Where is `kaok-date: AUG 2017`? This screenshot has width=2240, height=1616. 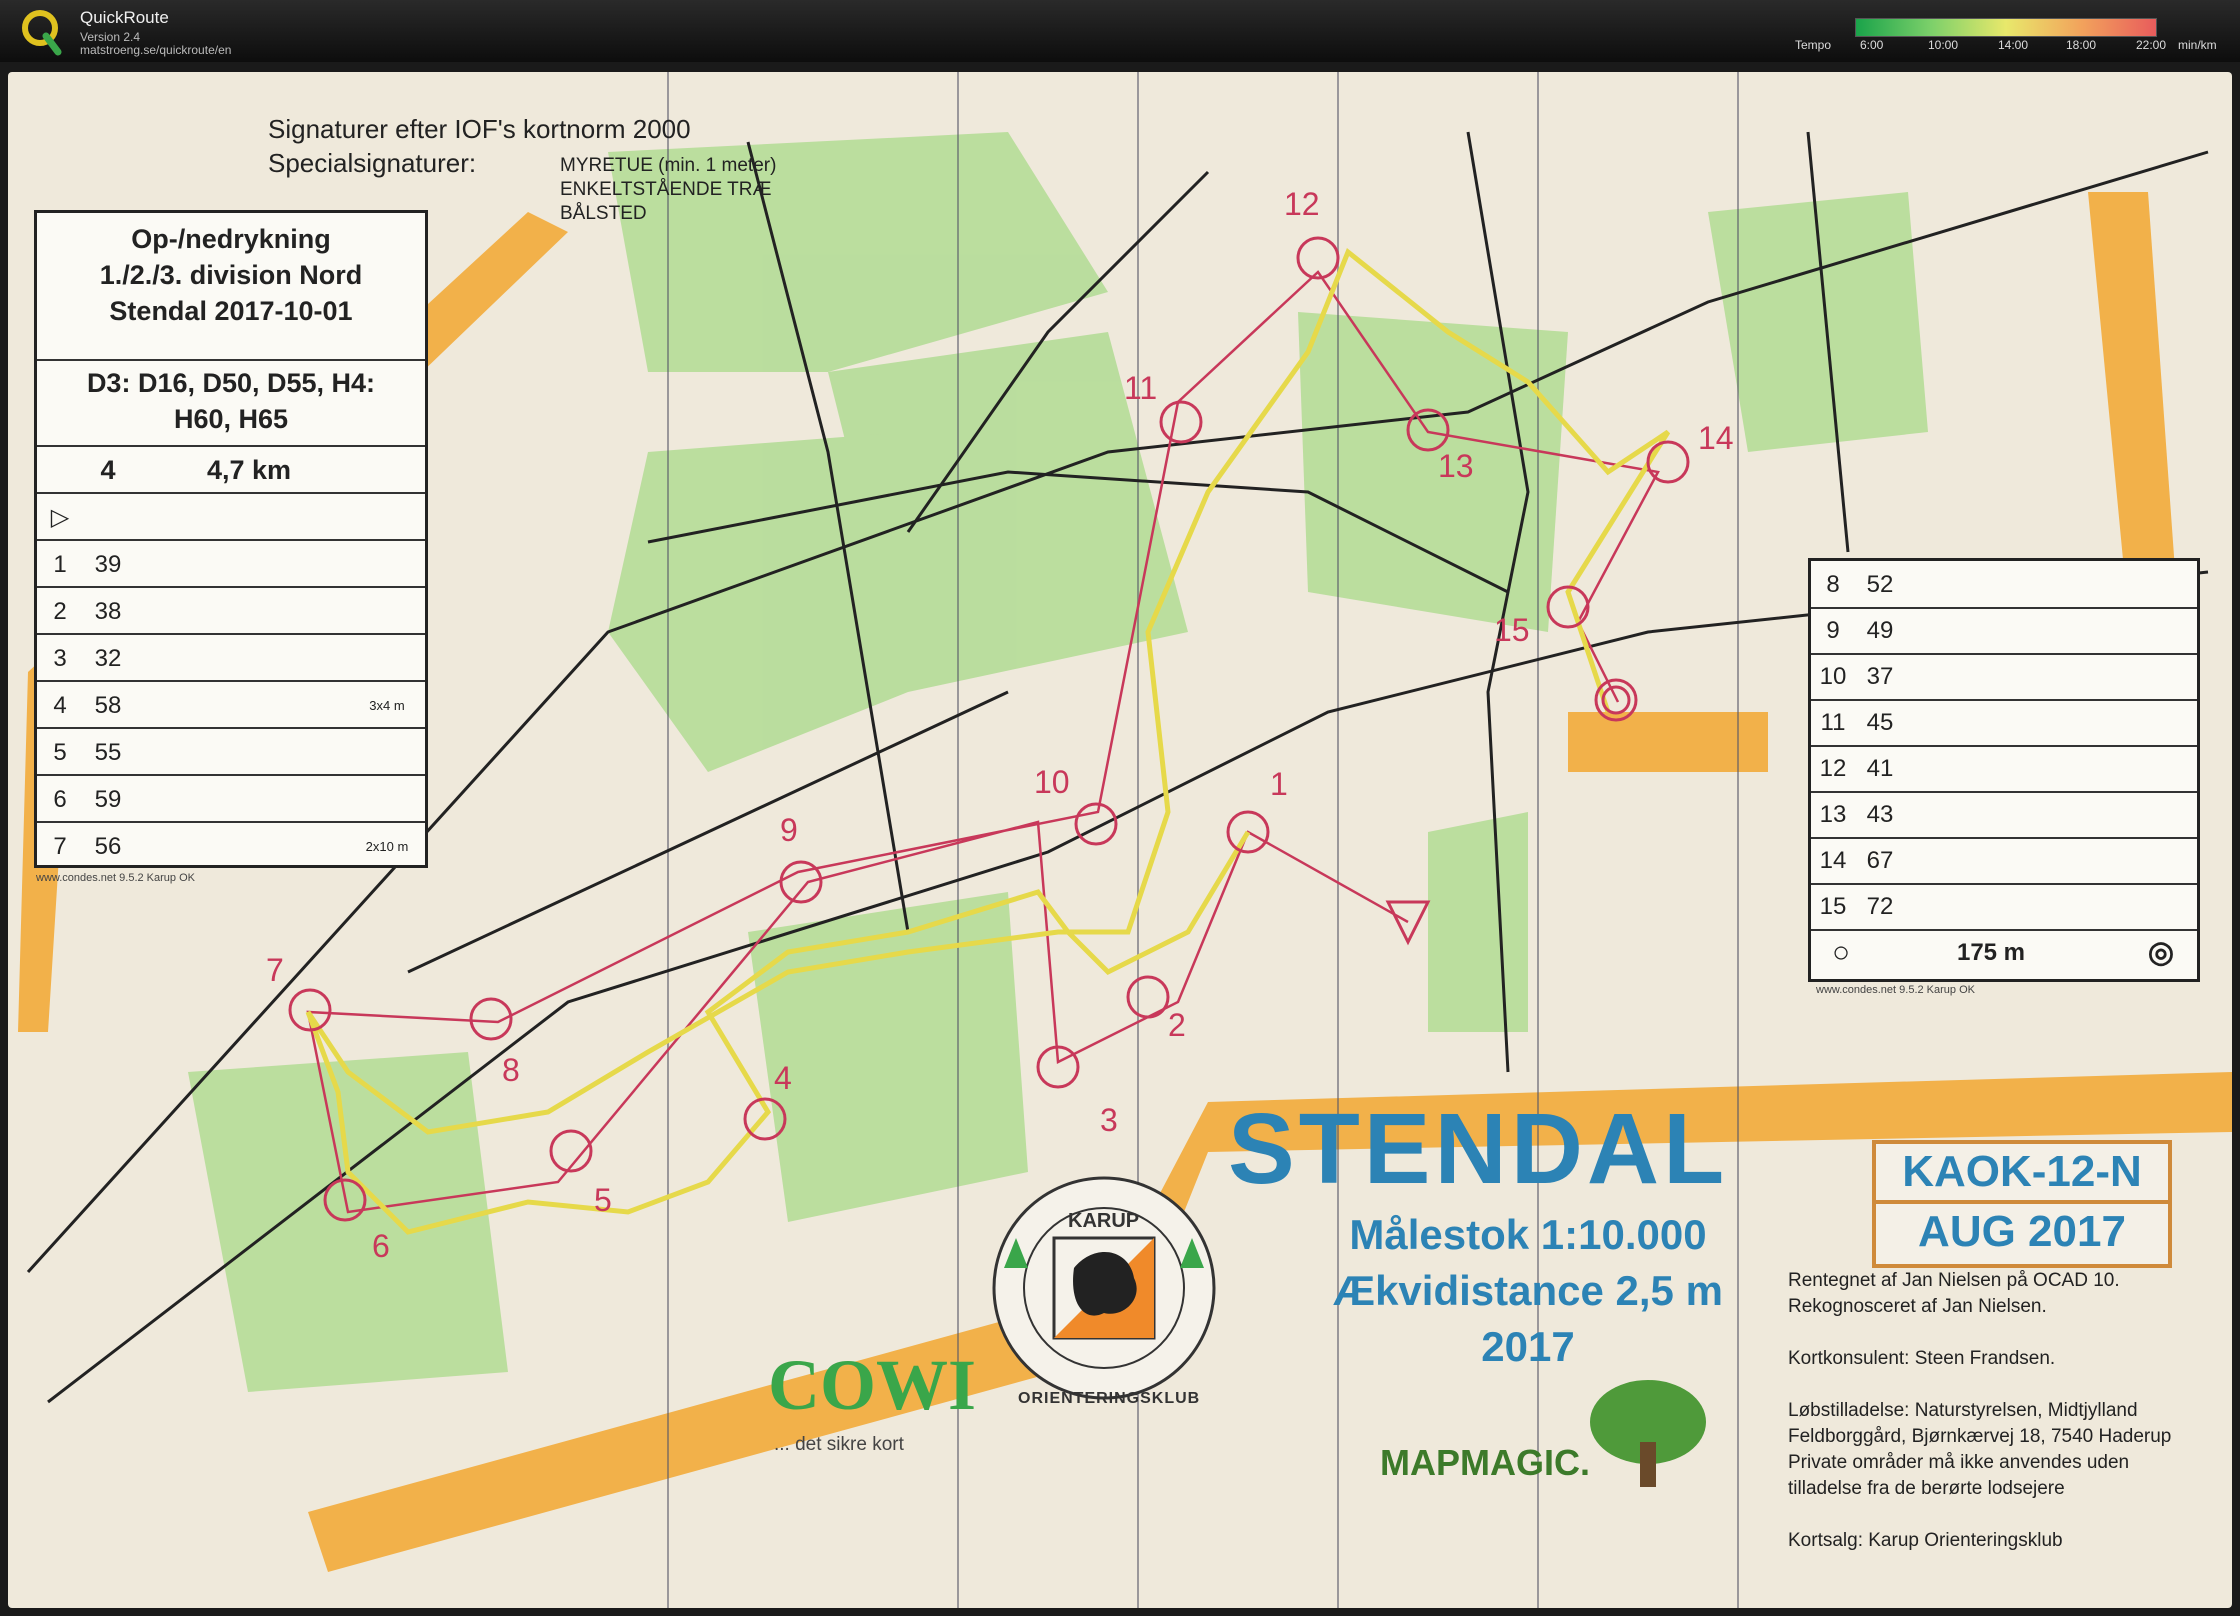
kaok-date: AUG 2017 is located at coordinates (2022, 1230).